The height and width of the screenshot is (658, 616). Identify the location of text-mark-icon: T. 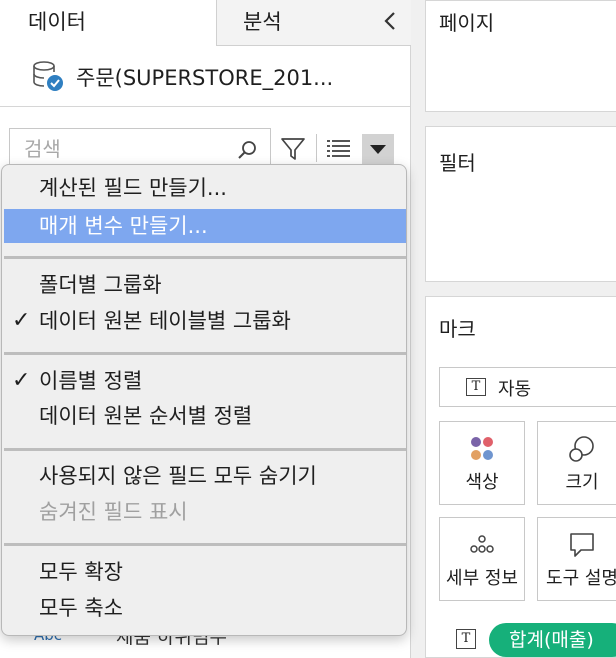
(476, 387).